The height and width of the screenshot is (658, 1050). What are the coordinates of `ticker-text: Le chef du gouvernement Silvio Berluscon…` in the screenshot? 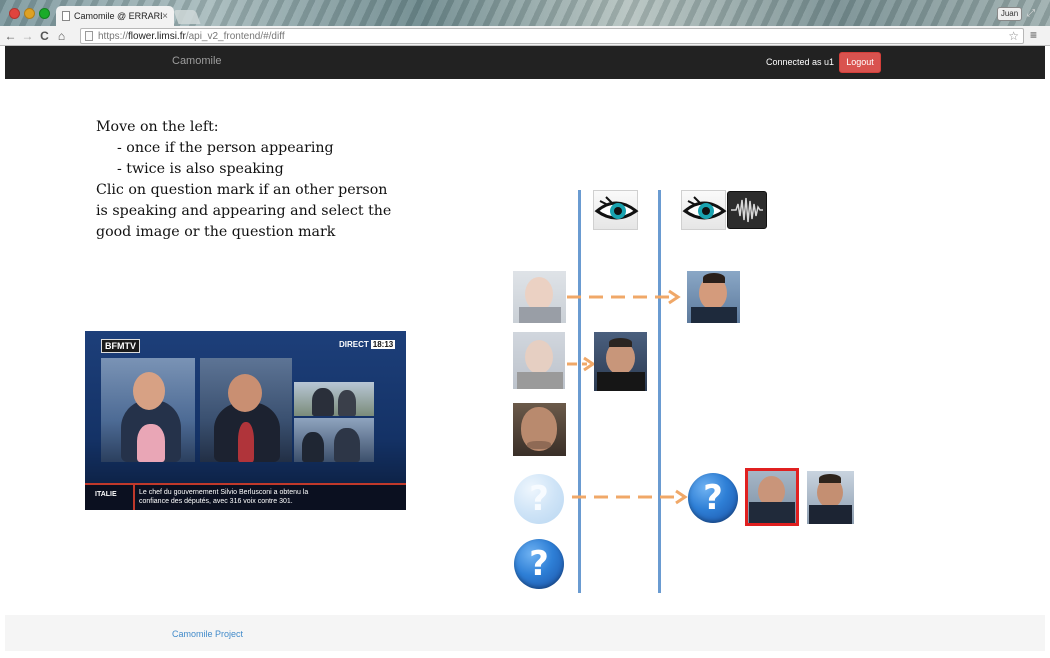 It's located at (269, 497).